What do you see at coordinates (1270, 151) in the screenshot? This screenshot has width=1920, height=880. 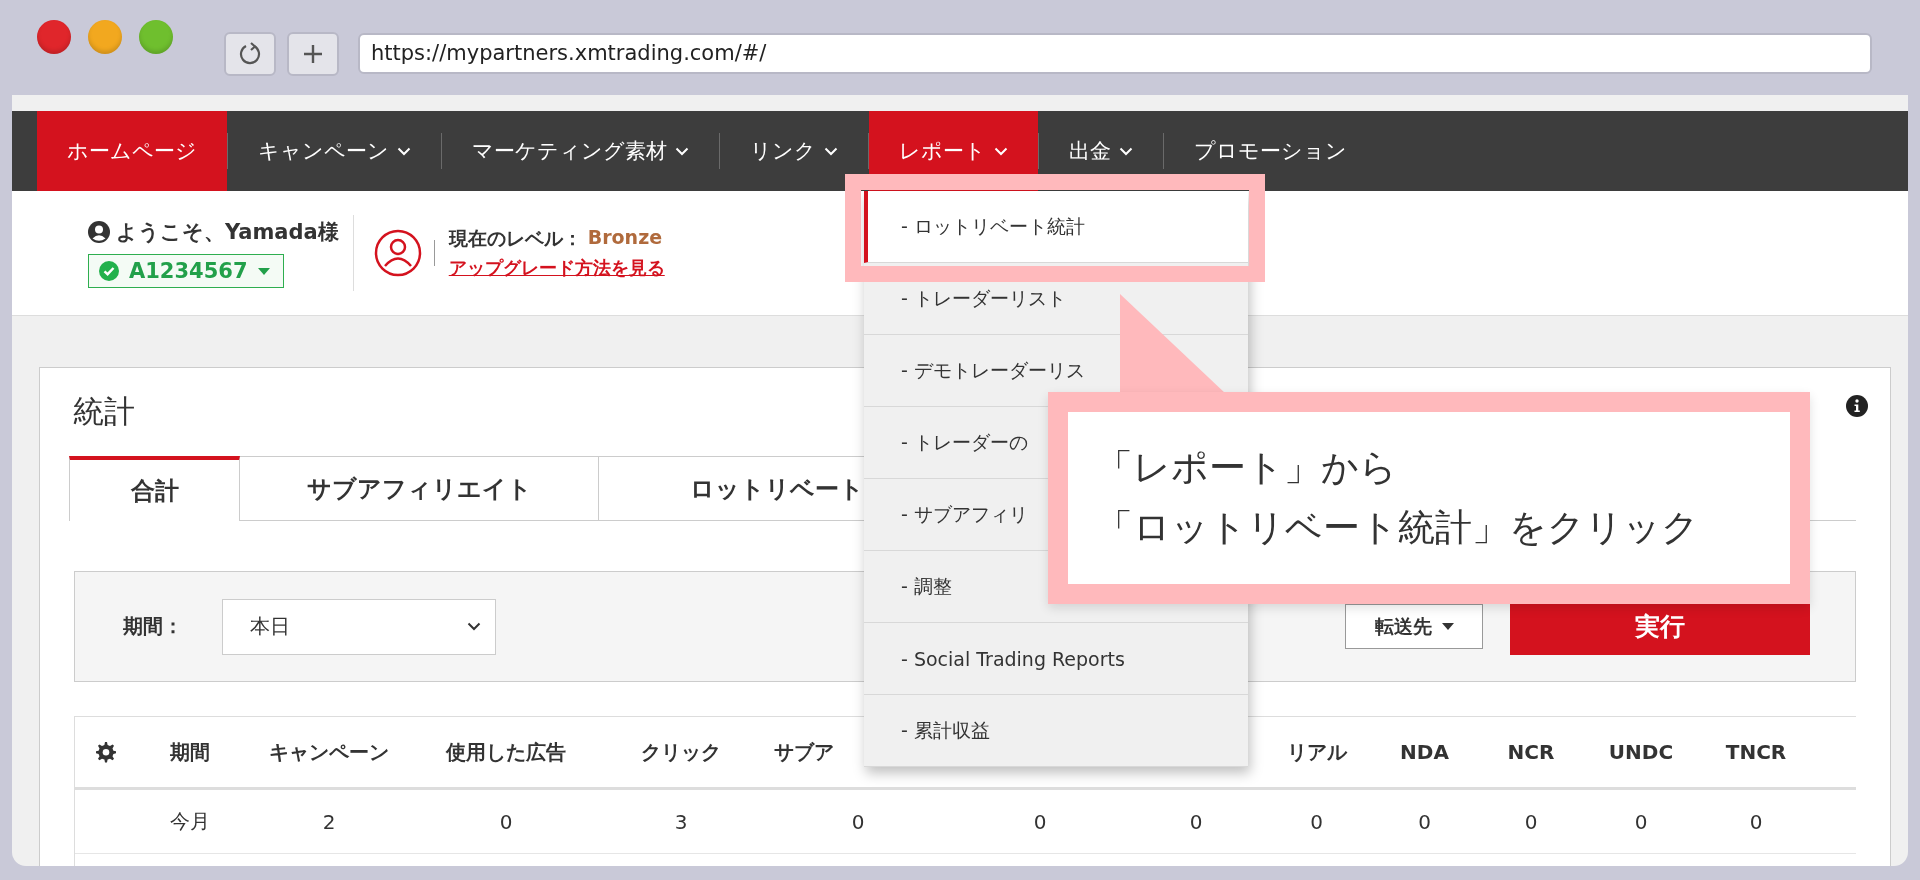 I see `nav-item: プロモーション` at bounding box center [1270, 151].